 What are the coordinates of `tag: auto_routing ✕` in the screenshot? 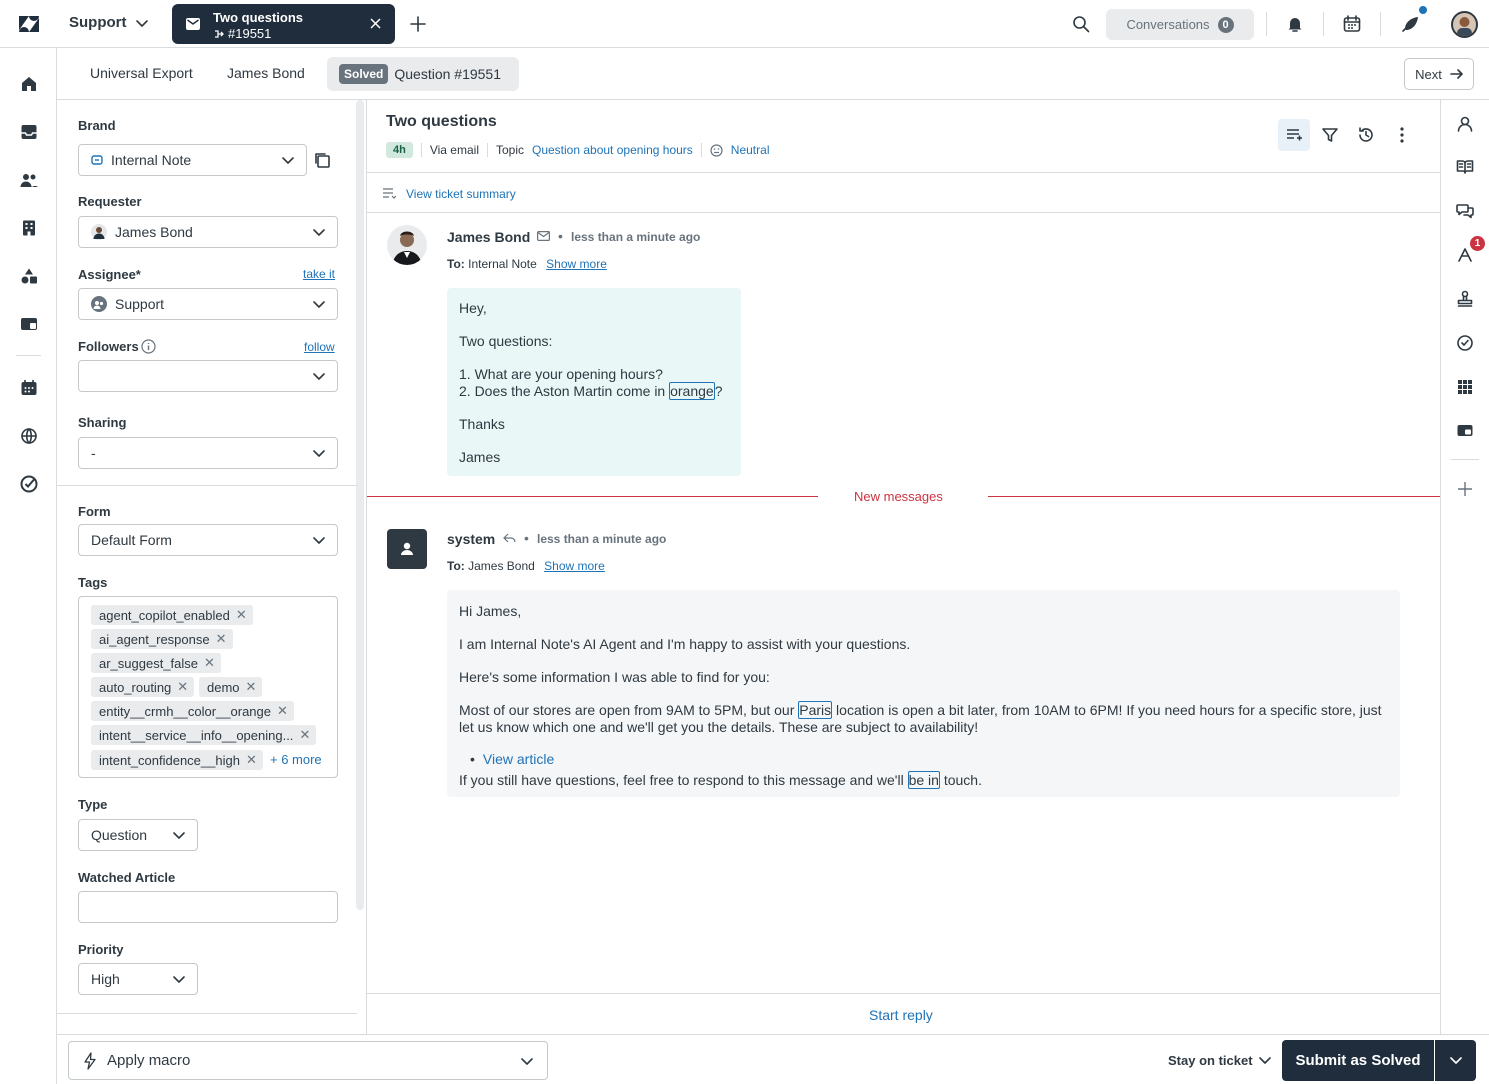 It's located at (143, 687).